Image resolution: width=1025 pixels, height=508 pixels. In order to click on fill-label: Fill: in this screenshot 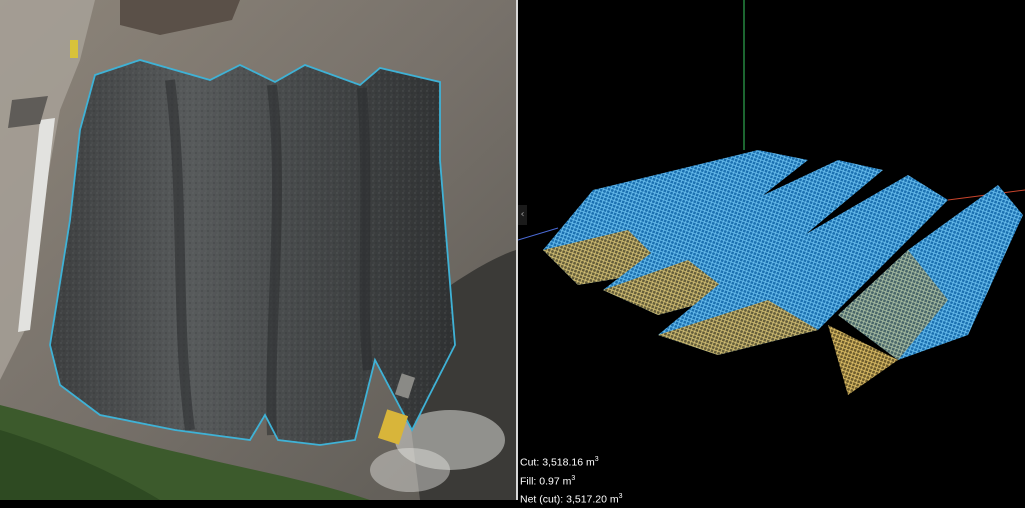, I will do `click(528, 481)`.